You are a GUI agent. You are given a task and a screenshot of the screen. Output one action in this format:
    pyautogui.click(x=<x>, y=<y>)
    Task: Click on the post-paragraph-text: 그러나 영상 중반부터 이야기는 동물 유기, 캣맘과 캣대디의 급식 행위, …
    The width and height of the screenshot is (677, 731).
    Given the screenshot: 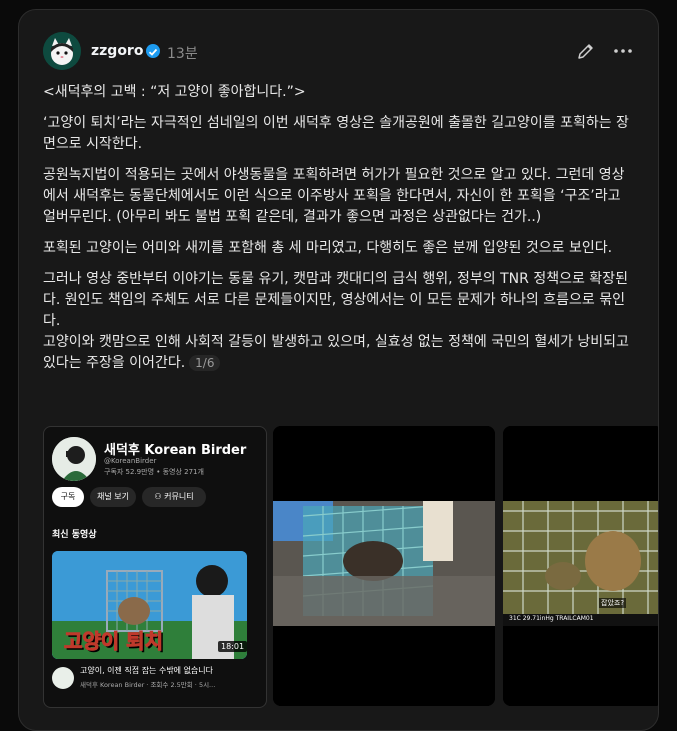 What is the action you would take?
    pyautogui.click(x=336, y=321)
    